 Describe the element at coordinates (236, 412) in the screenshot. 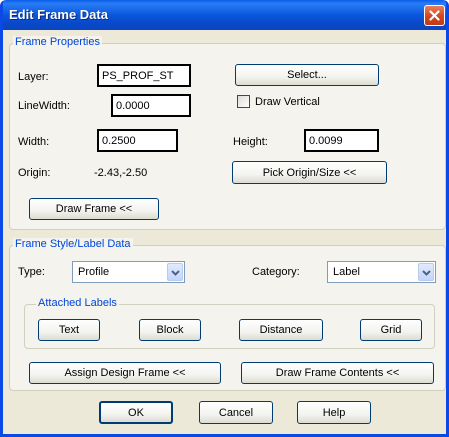

I see `cancel-button: Cancel` at that location.